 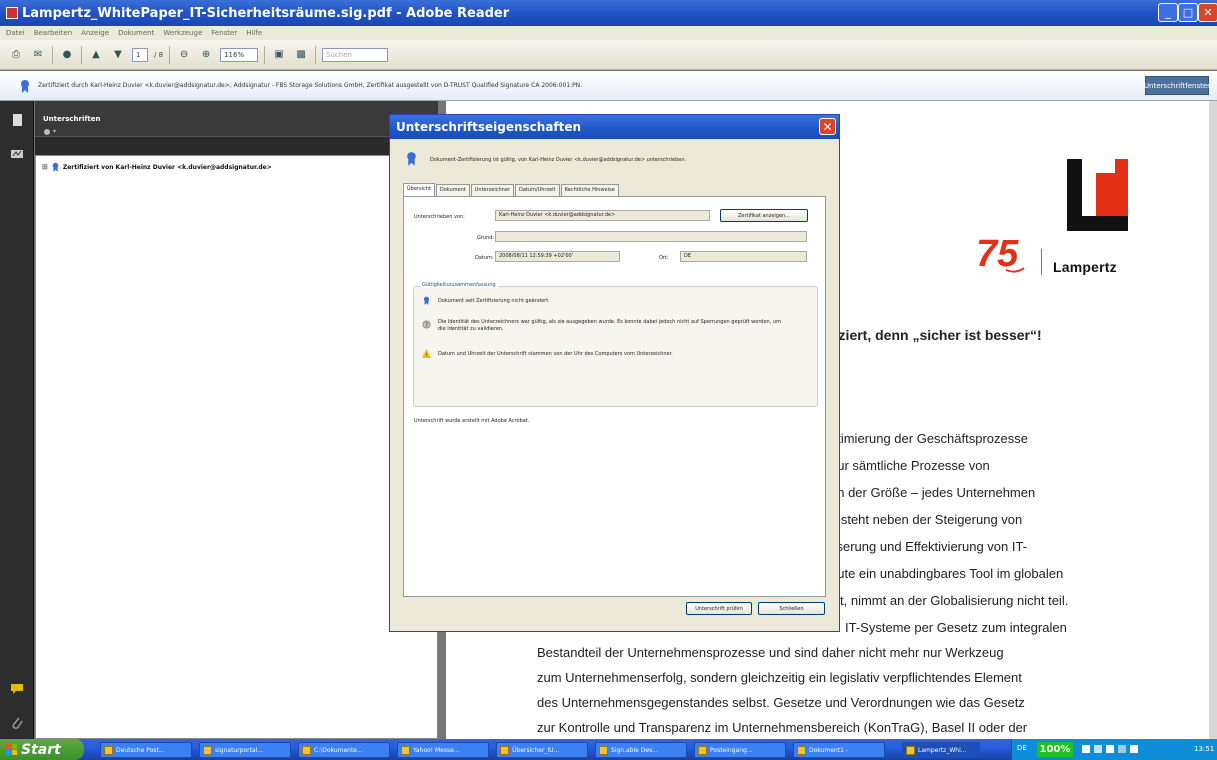 What do you see at coordinates (136, 33) in the screenshot?
I see `menu-document: Dokument` at bounding box center [136, 33].